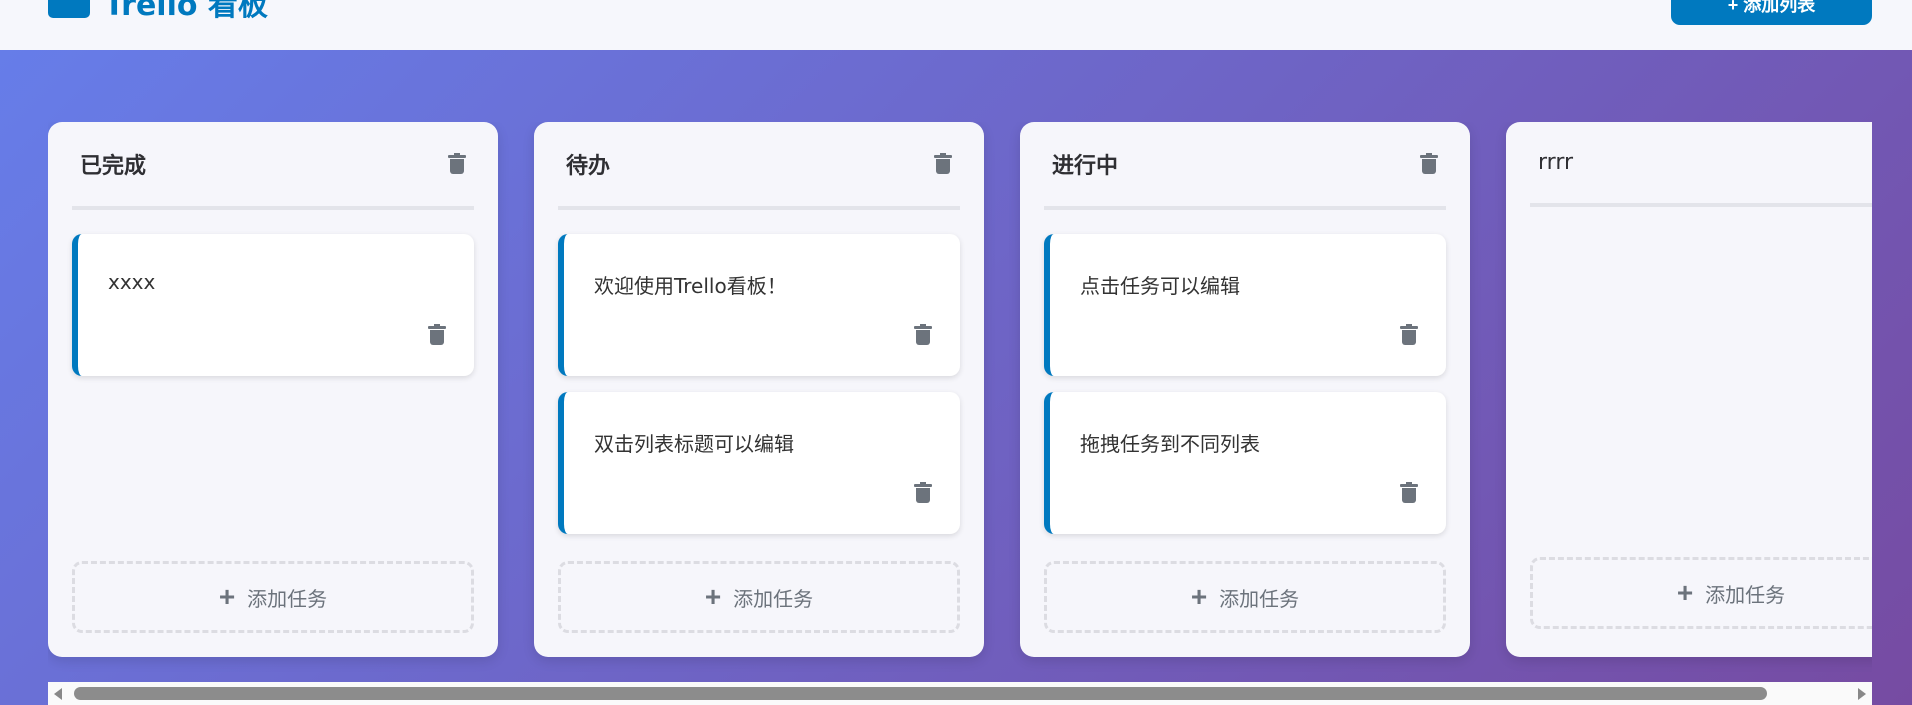 Image resolution: width=1912 pixels, height=705 pixels. What do you see at coordinates (759, 305) in the screenshot?
I see `task-card: 欢迎使用Trello看板！` at bounding box center [759, 305].